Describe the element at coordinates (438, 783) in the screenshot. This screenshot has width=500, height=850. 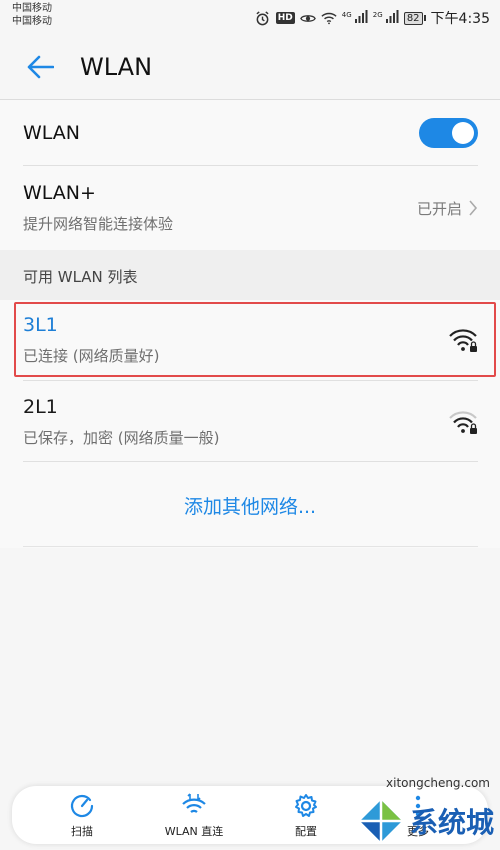
I see `watermark-url: xitongcheng.com` at that location.